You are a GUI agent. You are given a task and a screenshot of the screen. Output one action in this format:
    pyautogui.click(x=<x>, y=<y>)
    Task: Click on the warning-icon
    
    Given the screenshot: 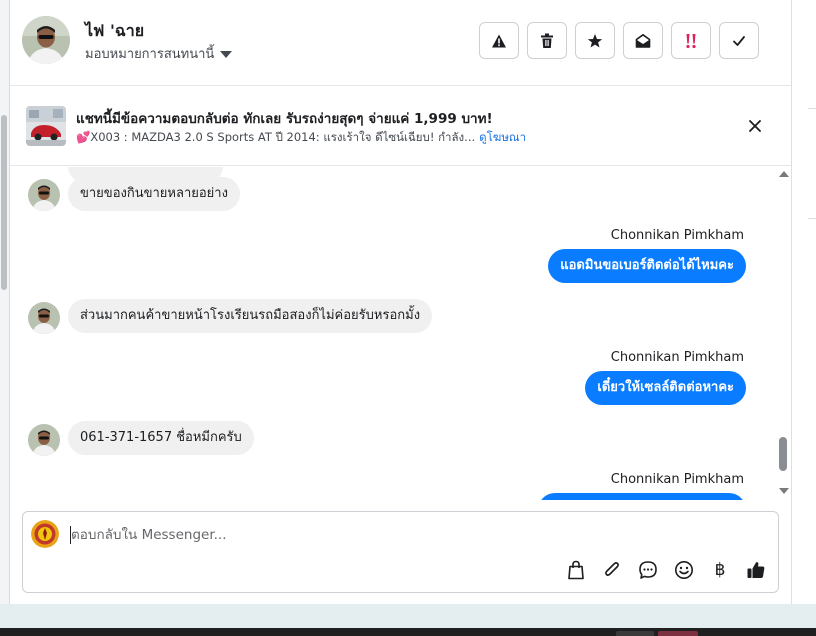 What is the action you would take?
    pyautogui.click(x=499, y=40)
    